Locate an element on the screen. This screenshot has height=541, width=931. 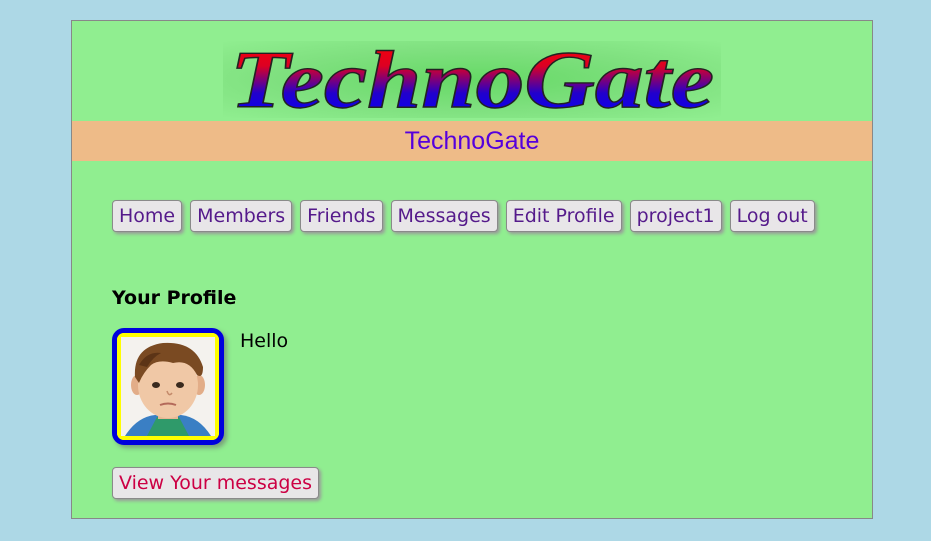
logo-text: TechnoGate is located at coordinates (472, 79).